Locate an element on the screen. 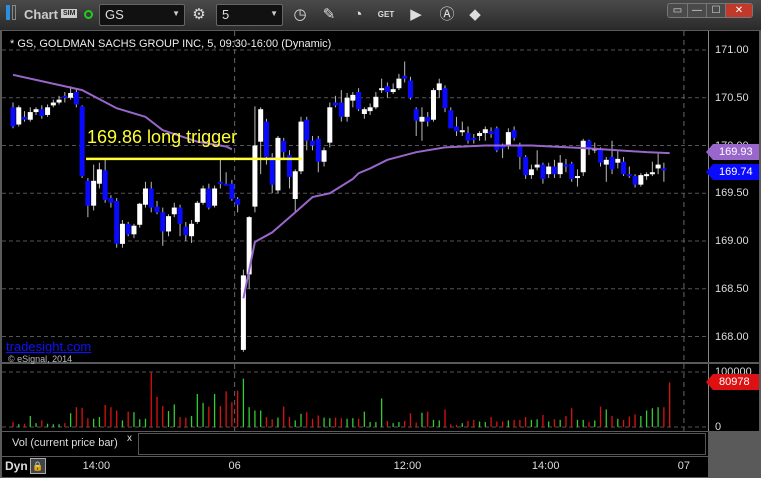 This screenshot has width=761, height=478. price-tick-label: 168.00 is located at coordinates (732, 336).